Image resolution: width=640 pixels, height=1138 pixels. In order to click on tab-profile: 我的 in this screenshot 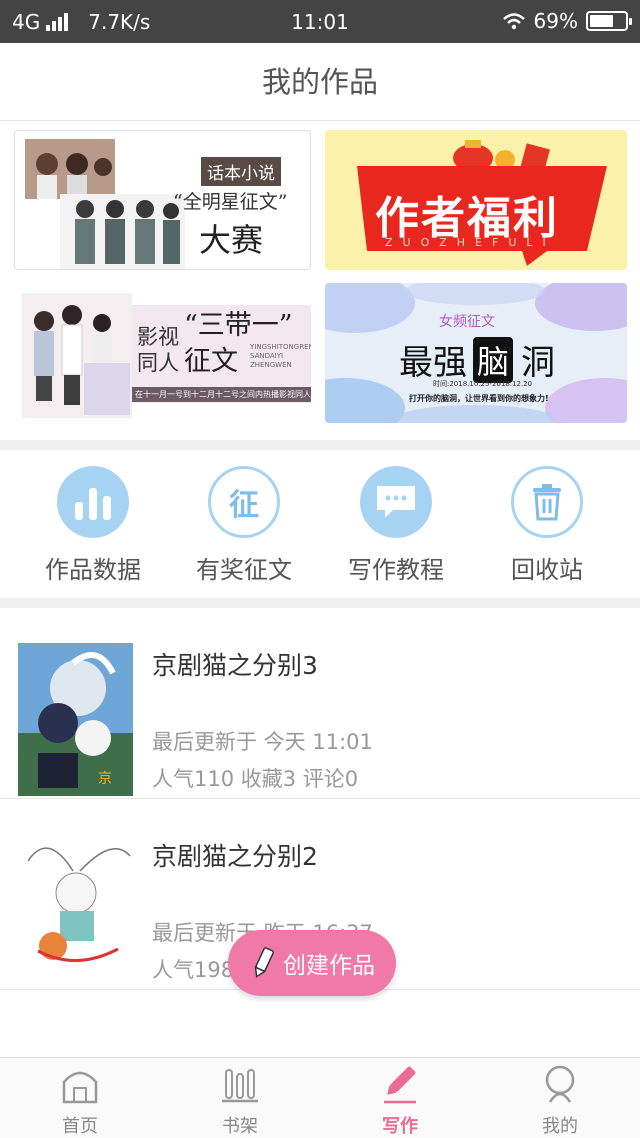, I will do `click(560, 1101)`.